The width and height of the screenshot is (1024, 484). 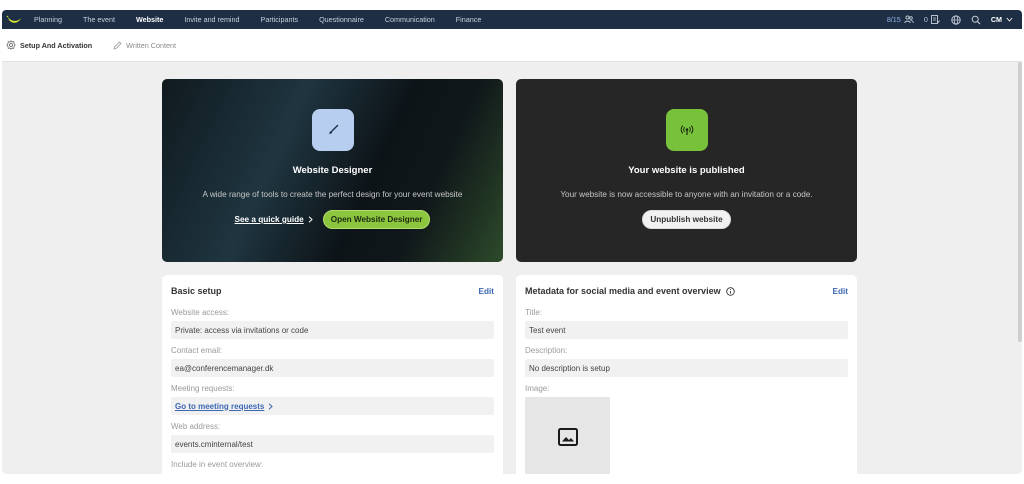 I want to click on basic-setup-title: Basic setup, so click(x=196, y=291).